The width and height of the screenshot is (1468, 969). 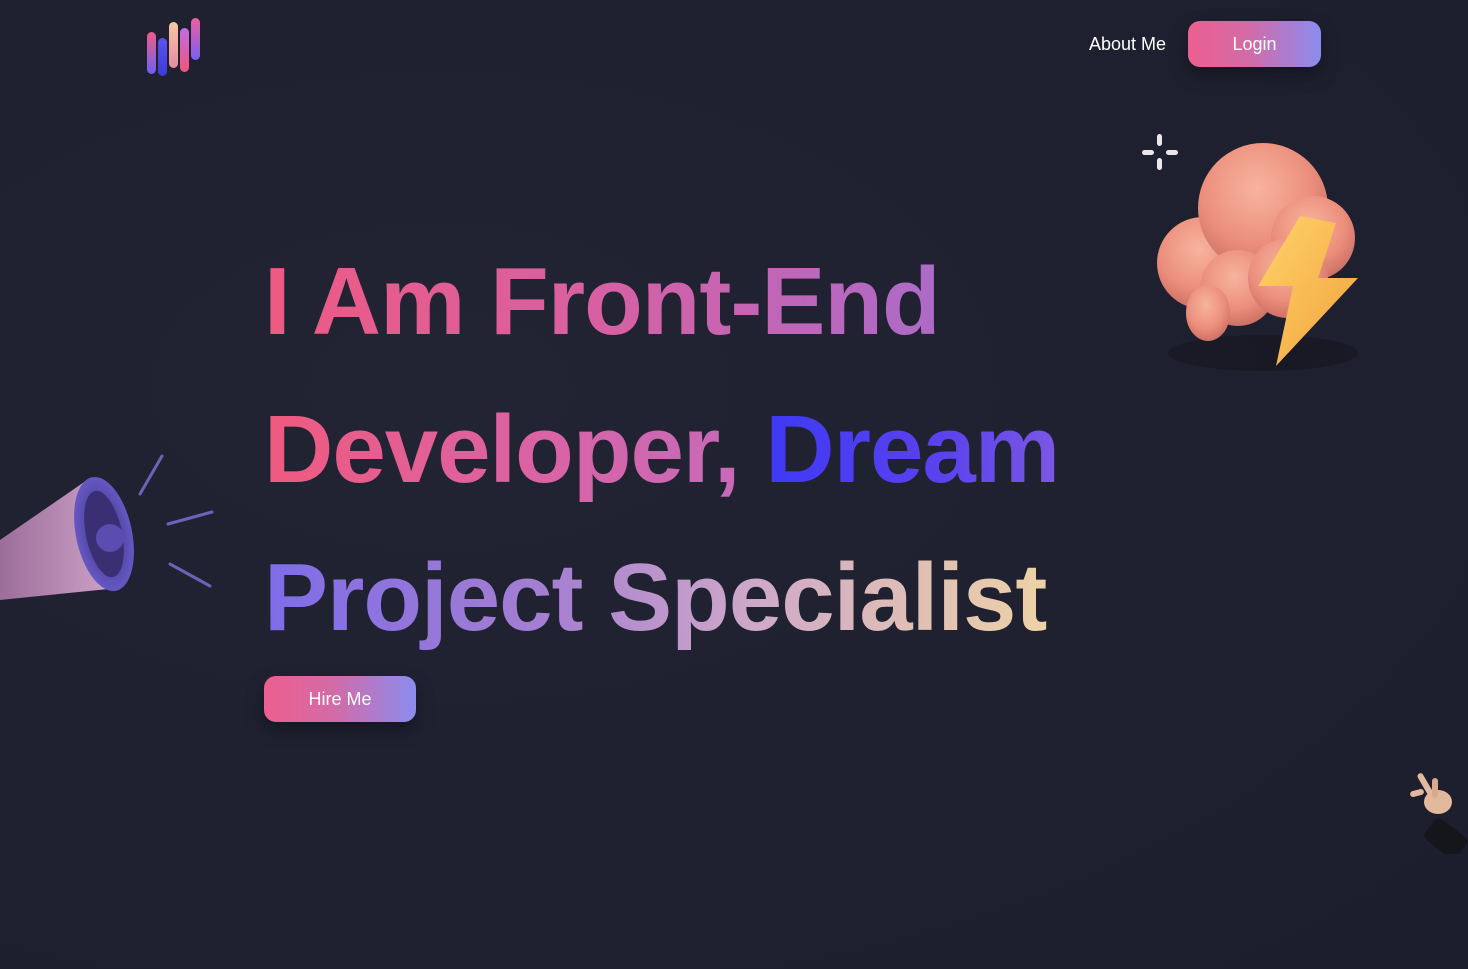 I want to click on hero-line-2-dream: Dream, so click(x=912, y=449).